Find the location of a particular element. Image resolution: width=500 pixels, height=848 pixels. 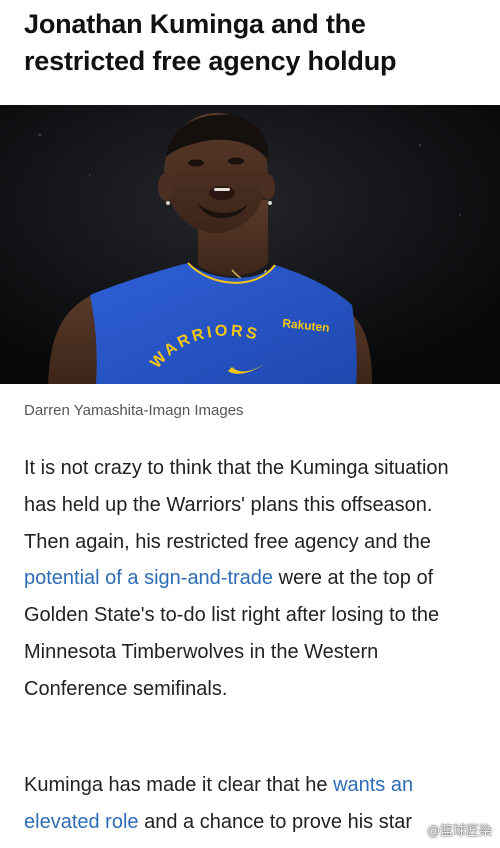

watermark: @篮球匠染 is located at coordinates (459, 831).